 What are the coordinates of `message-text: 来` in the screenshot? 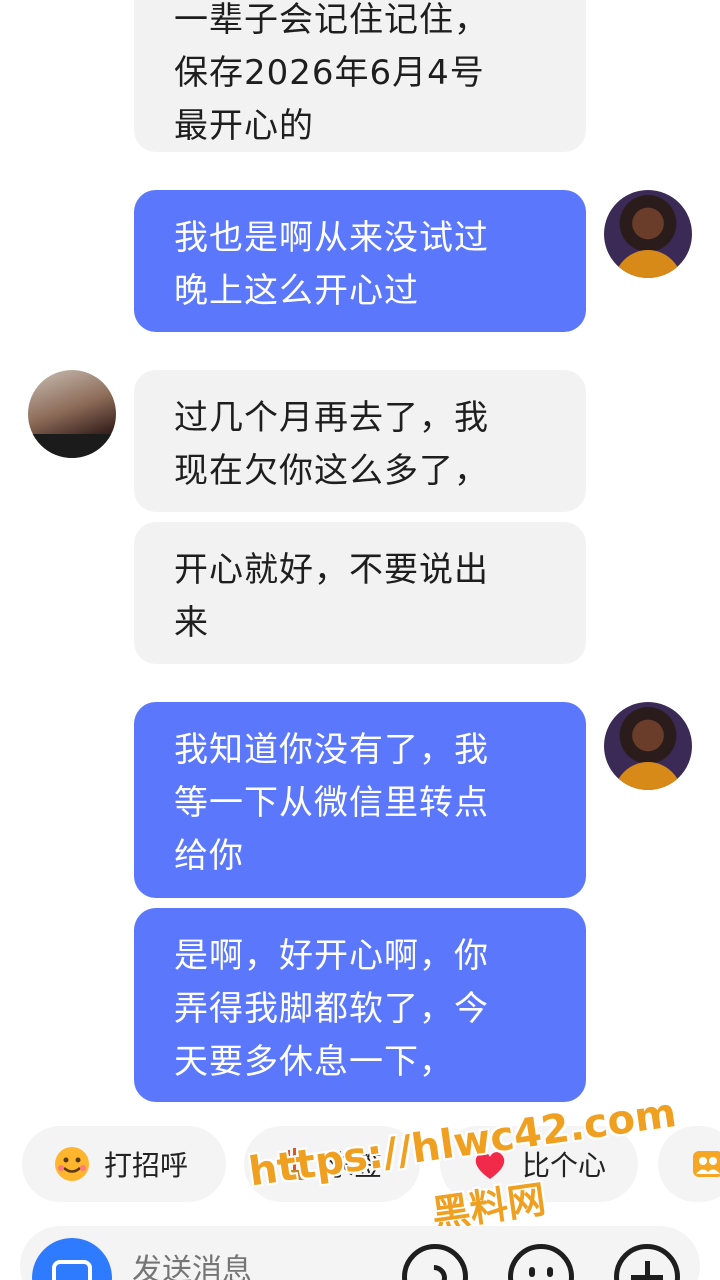 It's located at (191, 623).